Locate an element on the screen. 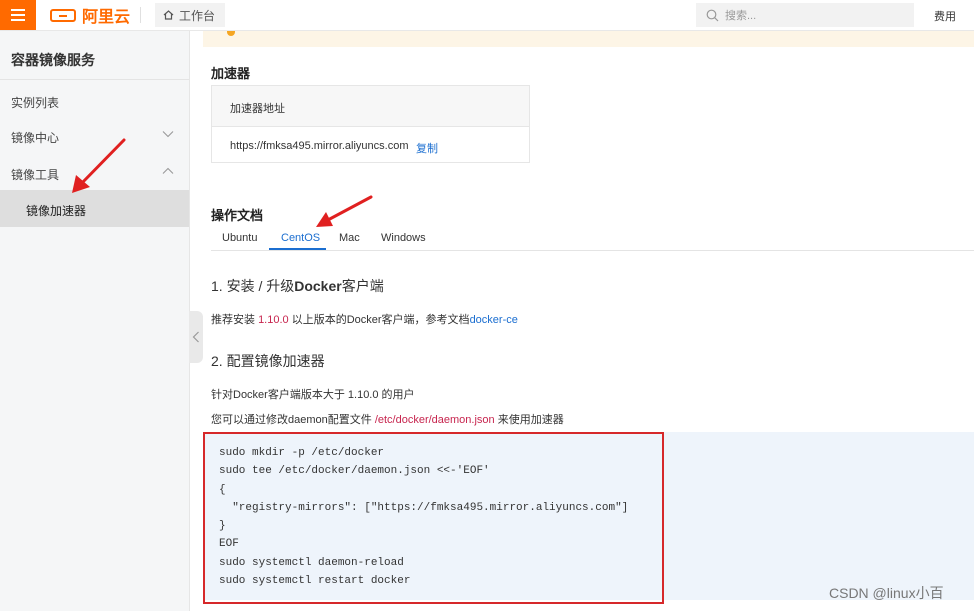 The image size is (974, 611). sidebar-item-label: 镜像中心 is located at coordinates (35, 138).